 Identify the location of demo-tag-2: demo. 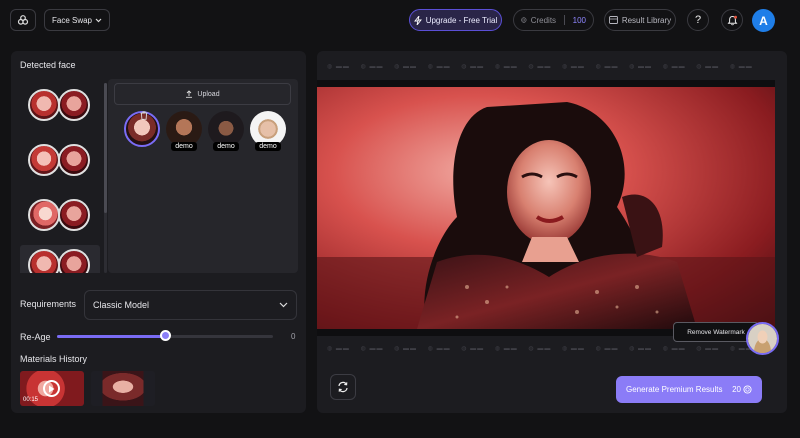
(226, 146).